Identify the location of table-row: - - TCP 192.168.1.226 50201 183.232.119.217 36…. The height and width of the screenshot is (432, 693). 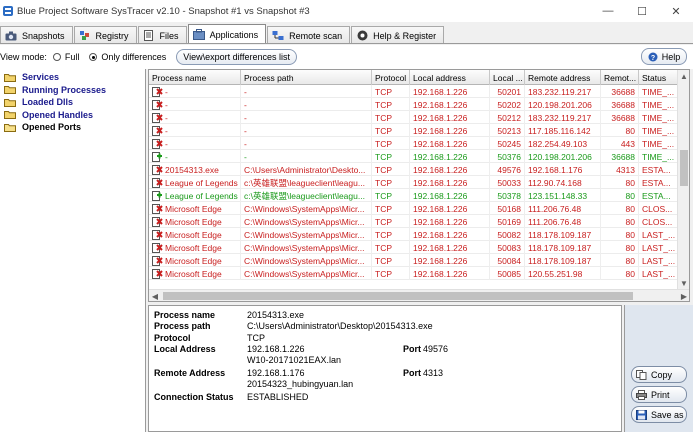
(414, 91).